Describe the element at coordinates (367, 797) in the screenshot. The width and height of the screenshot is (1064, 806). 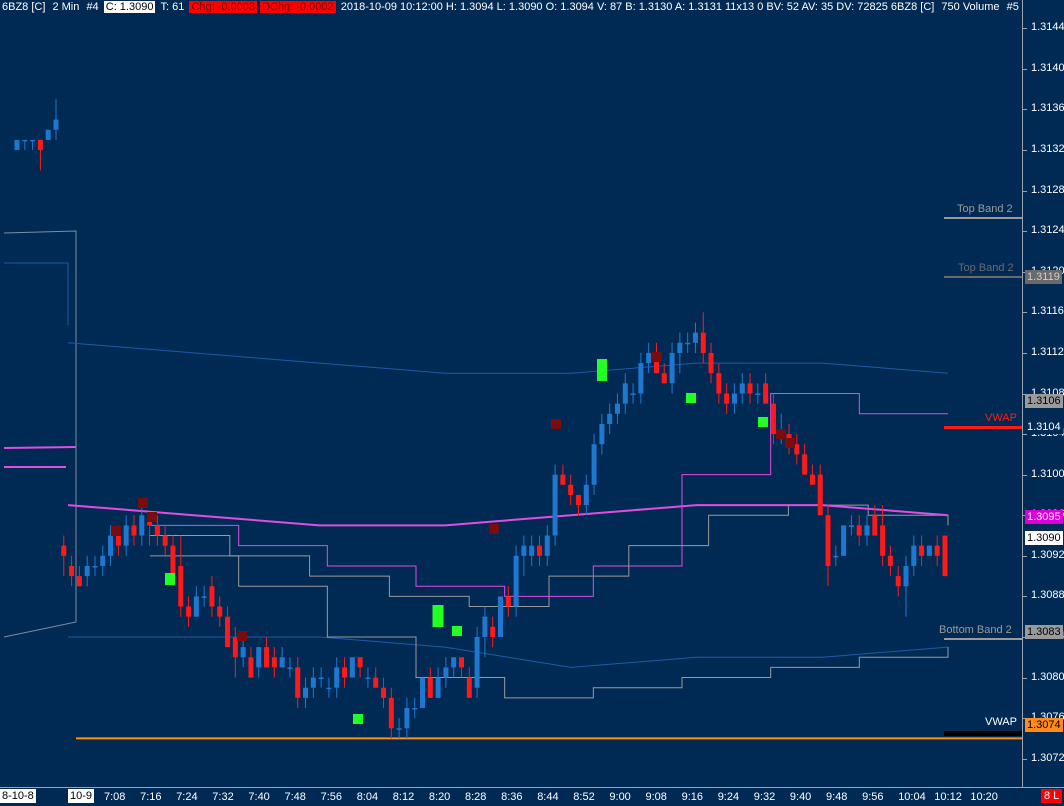
I see `time-tick-label: 8:04` at that location.